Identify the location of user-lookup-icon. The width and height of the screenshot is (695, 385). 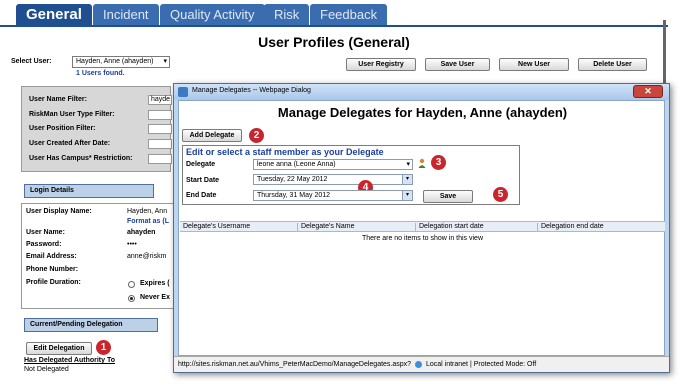
(422, 163).